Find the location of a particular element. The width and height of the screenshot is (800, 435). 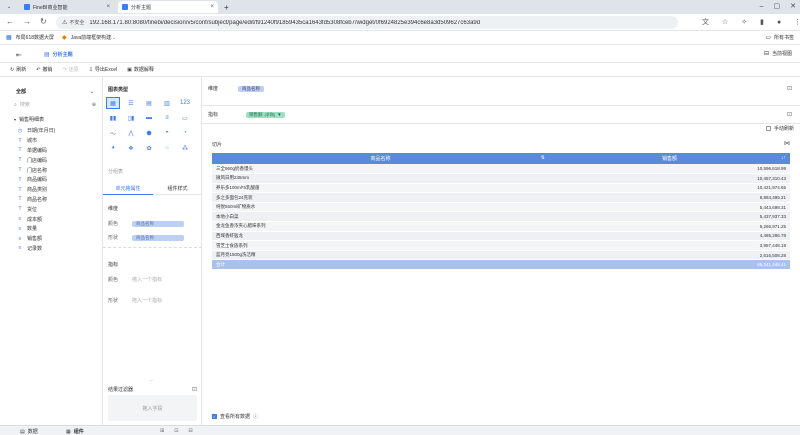

stacked-bar-icon: ▬ is located at coordinates (149, 118).